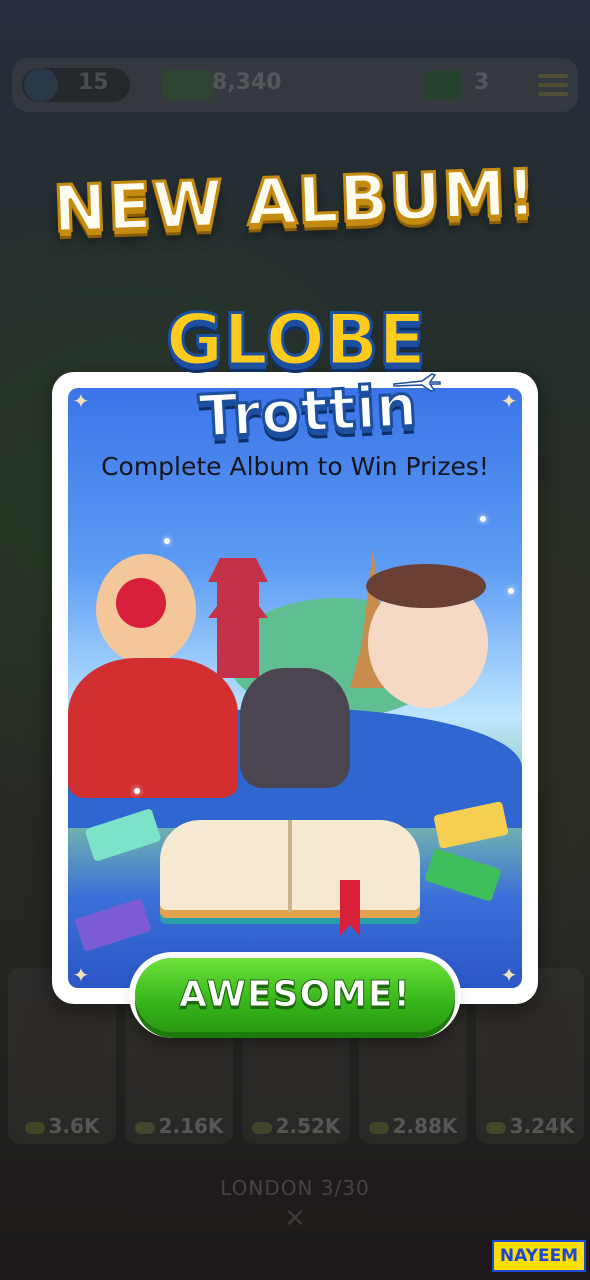 Image resolution: width=590 pixels, height=1280 pixels. Describe the element at coordinates (295, 728) in the screenshot. I see `dog-character` at that location.